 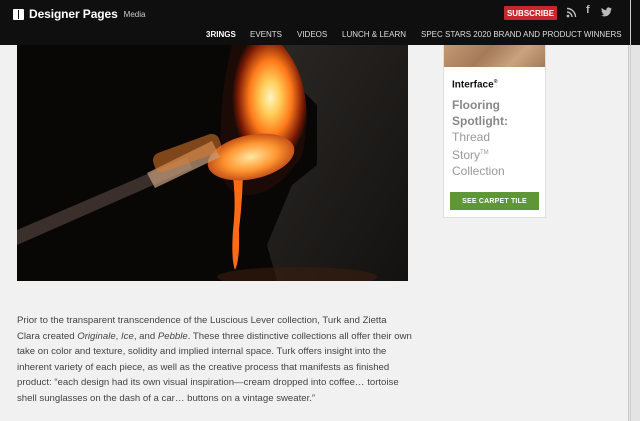 What do you see at coordinates (374, 34) in the screenshot?
I see `nav-item-lunch-learn: LUNCH & LEARN` at bounding box center [374, 34].